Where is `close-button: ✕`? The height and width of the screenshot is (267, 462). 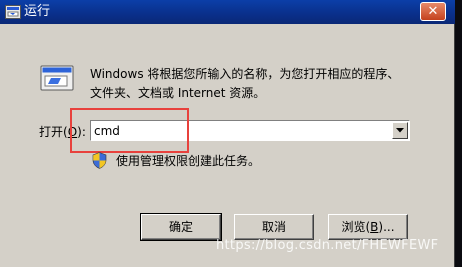 close-button: ✕ is located at coordinates (433, 11).